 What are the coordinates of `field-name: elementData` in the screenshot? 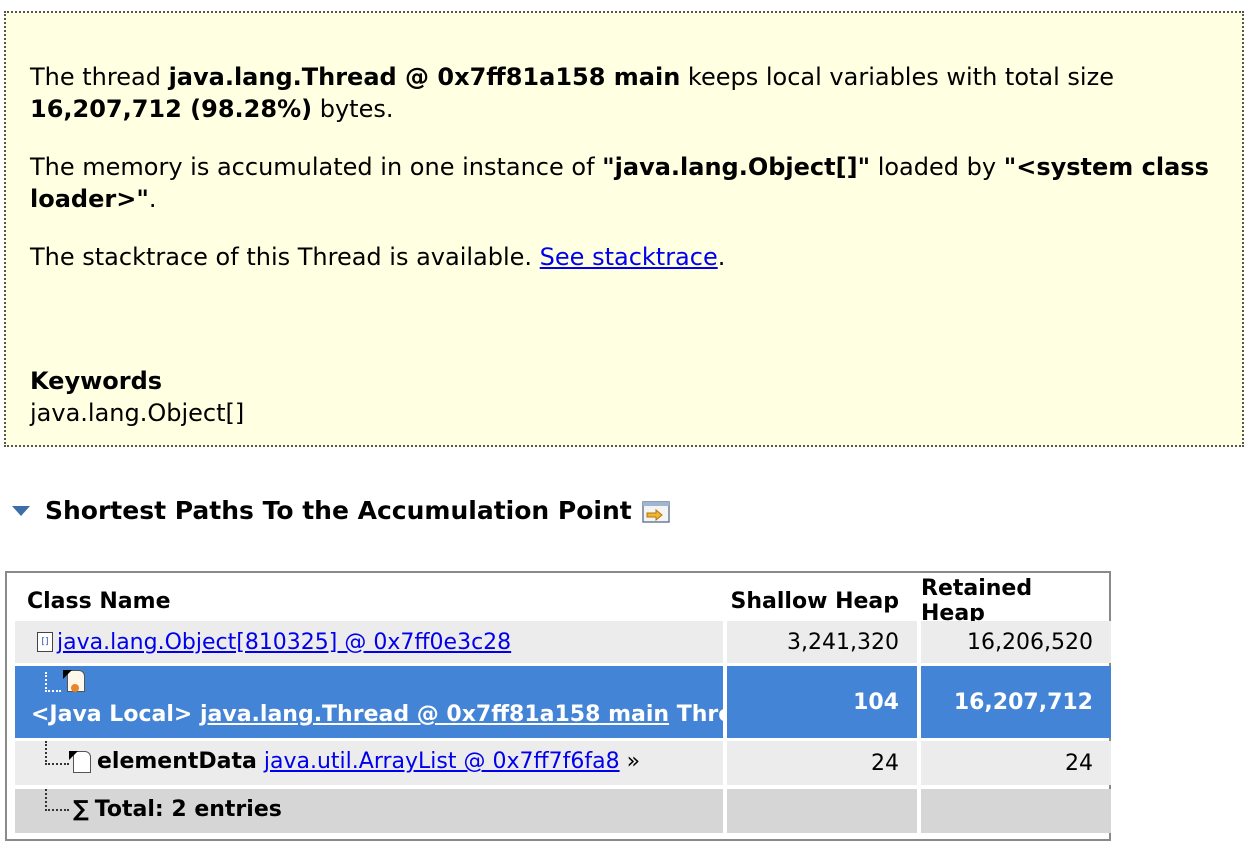 It's located at (177, 761).